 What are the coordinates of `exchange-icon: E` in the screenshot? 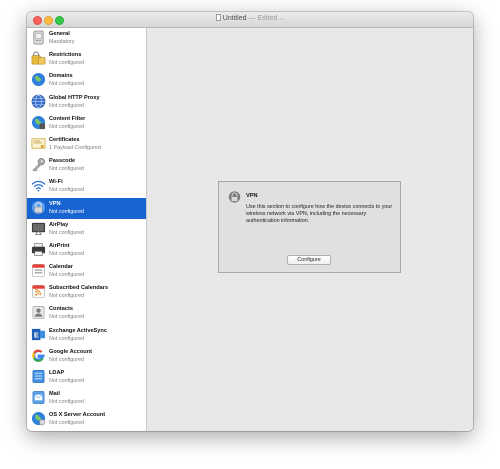 It's located at (38, 334).